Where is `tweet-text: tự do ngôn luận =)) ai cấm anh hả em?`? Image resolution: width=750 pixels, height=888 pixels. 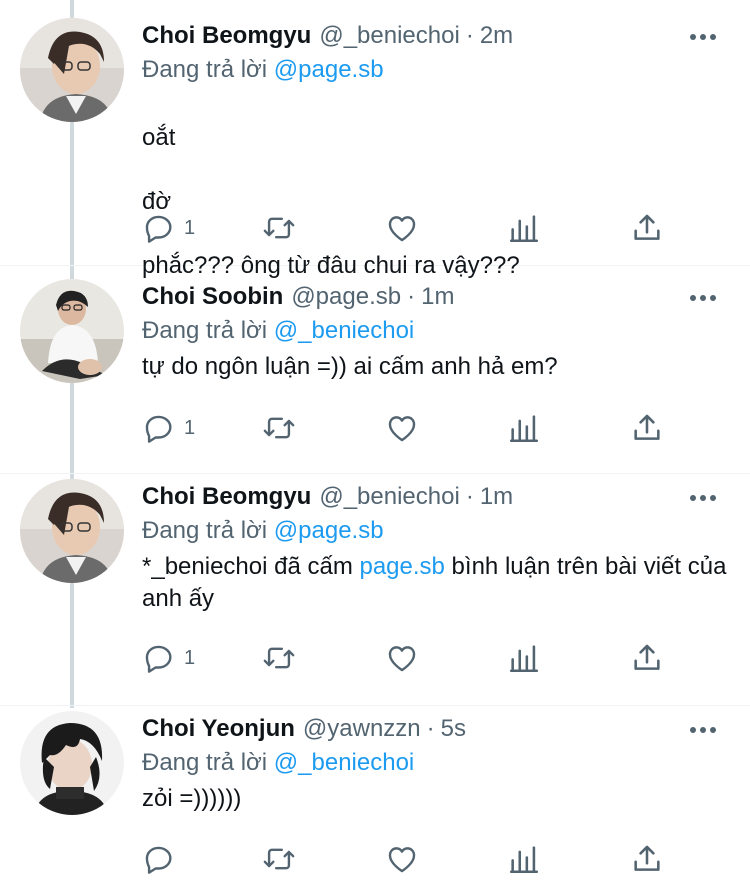
tweet-text: tự do ngôn luận =)) ai cấm anh hả em? is located at coordinates (350, 366).